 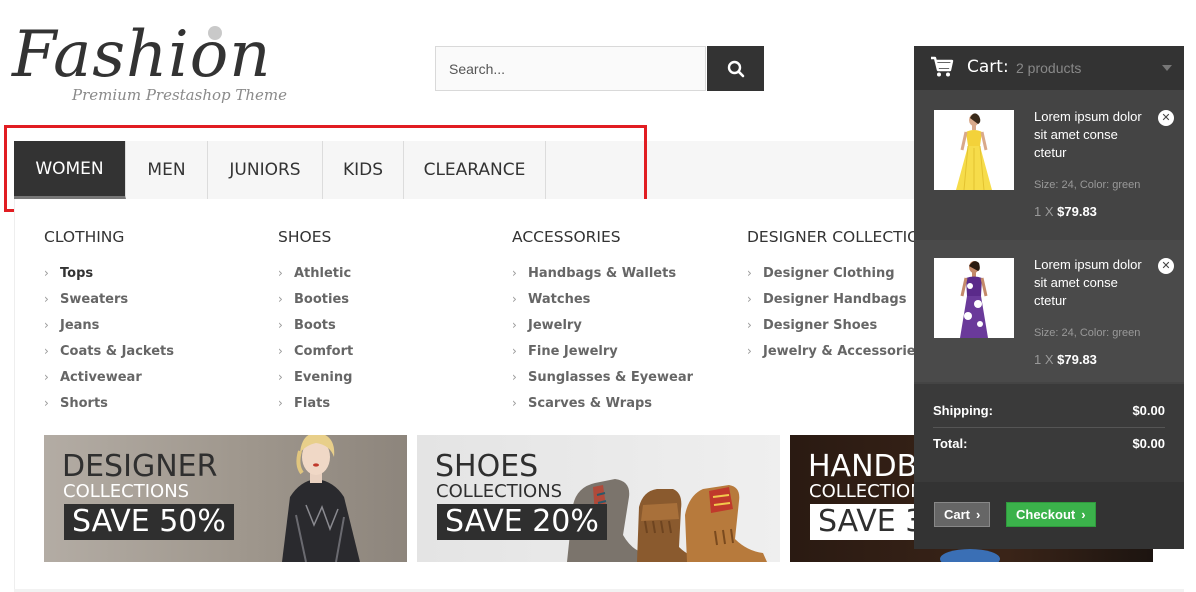 I want to click on banner-title: DESIGNER, so click(x=140, y=466).